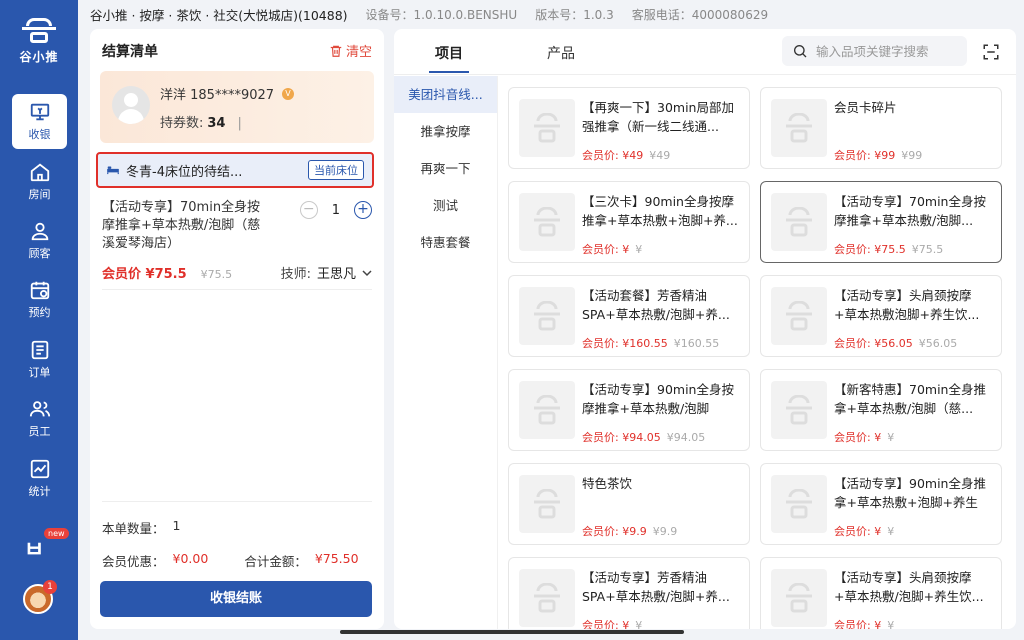  Describe the element at coordinates (665, 531) in the screenshot. I see `product-orig-price: ¥9.9` at that location.